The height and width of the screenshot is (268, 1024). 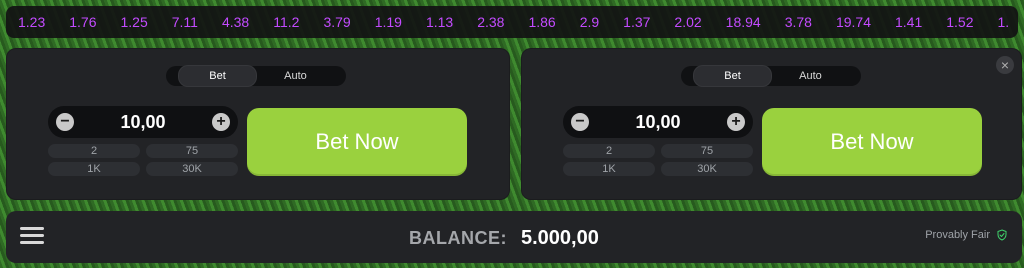 I want to click on multiplier-history-item: 1.23, so click(x=32, y=22).